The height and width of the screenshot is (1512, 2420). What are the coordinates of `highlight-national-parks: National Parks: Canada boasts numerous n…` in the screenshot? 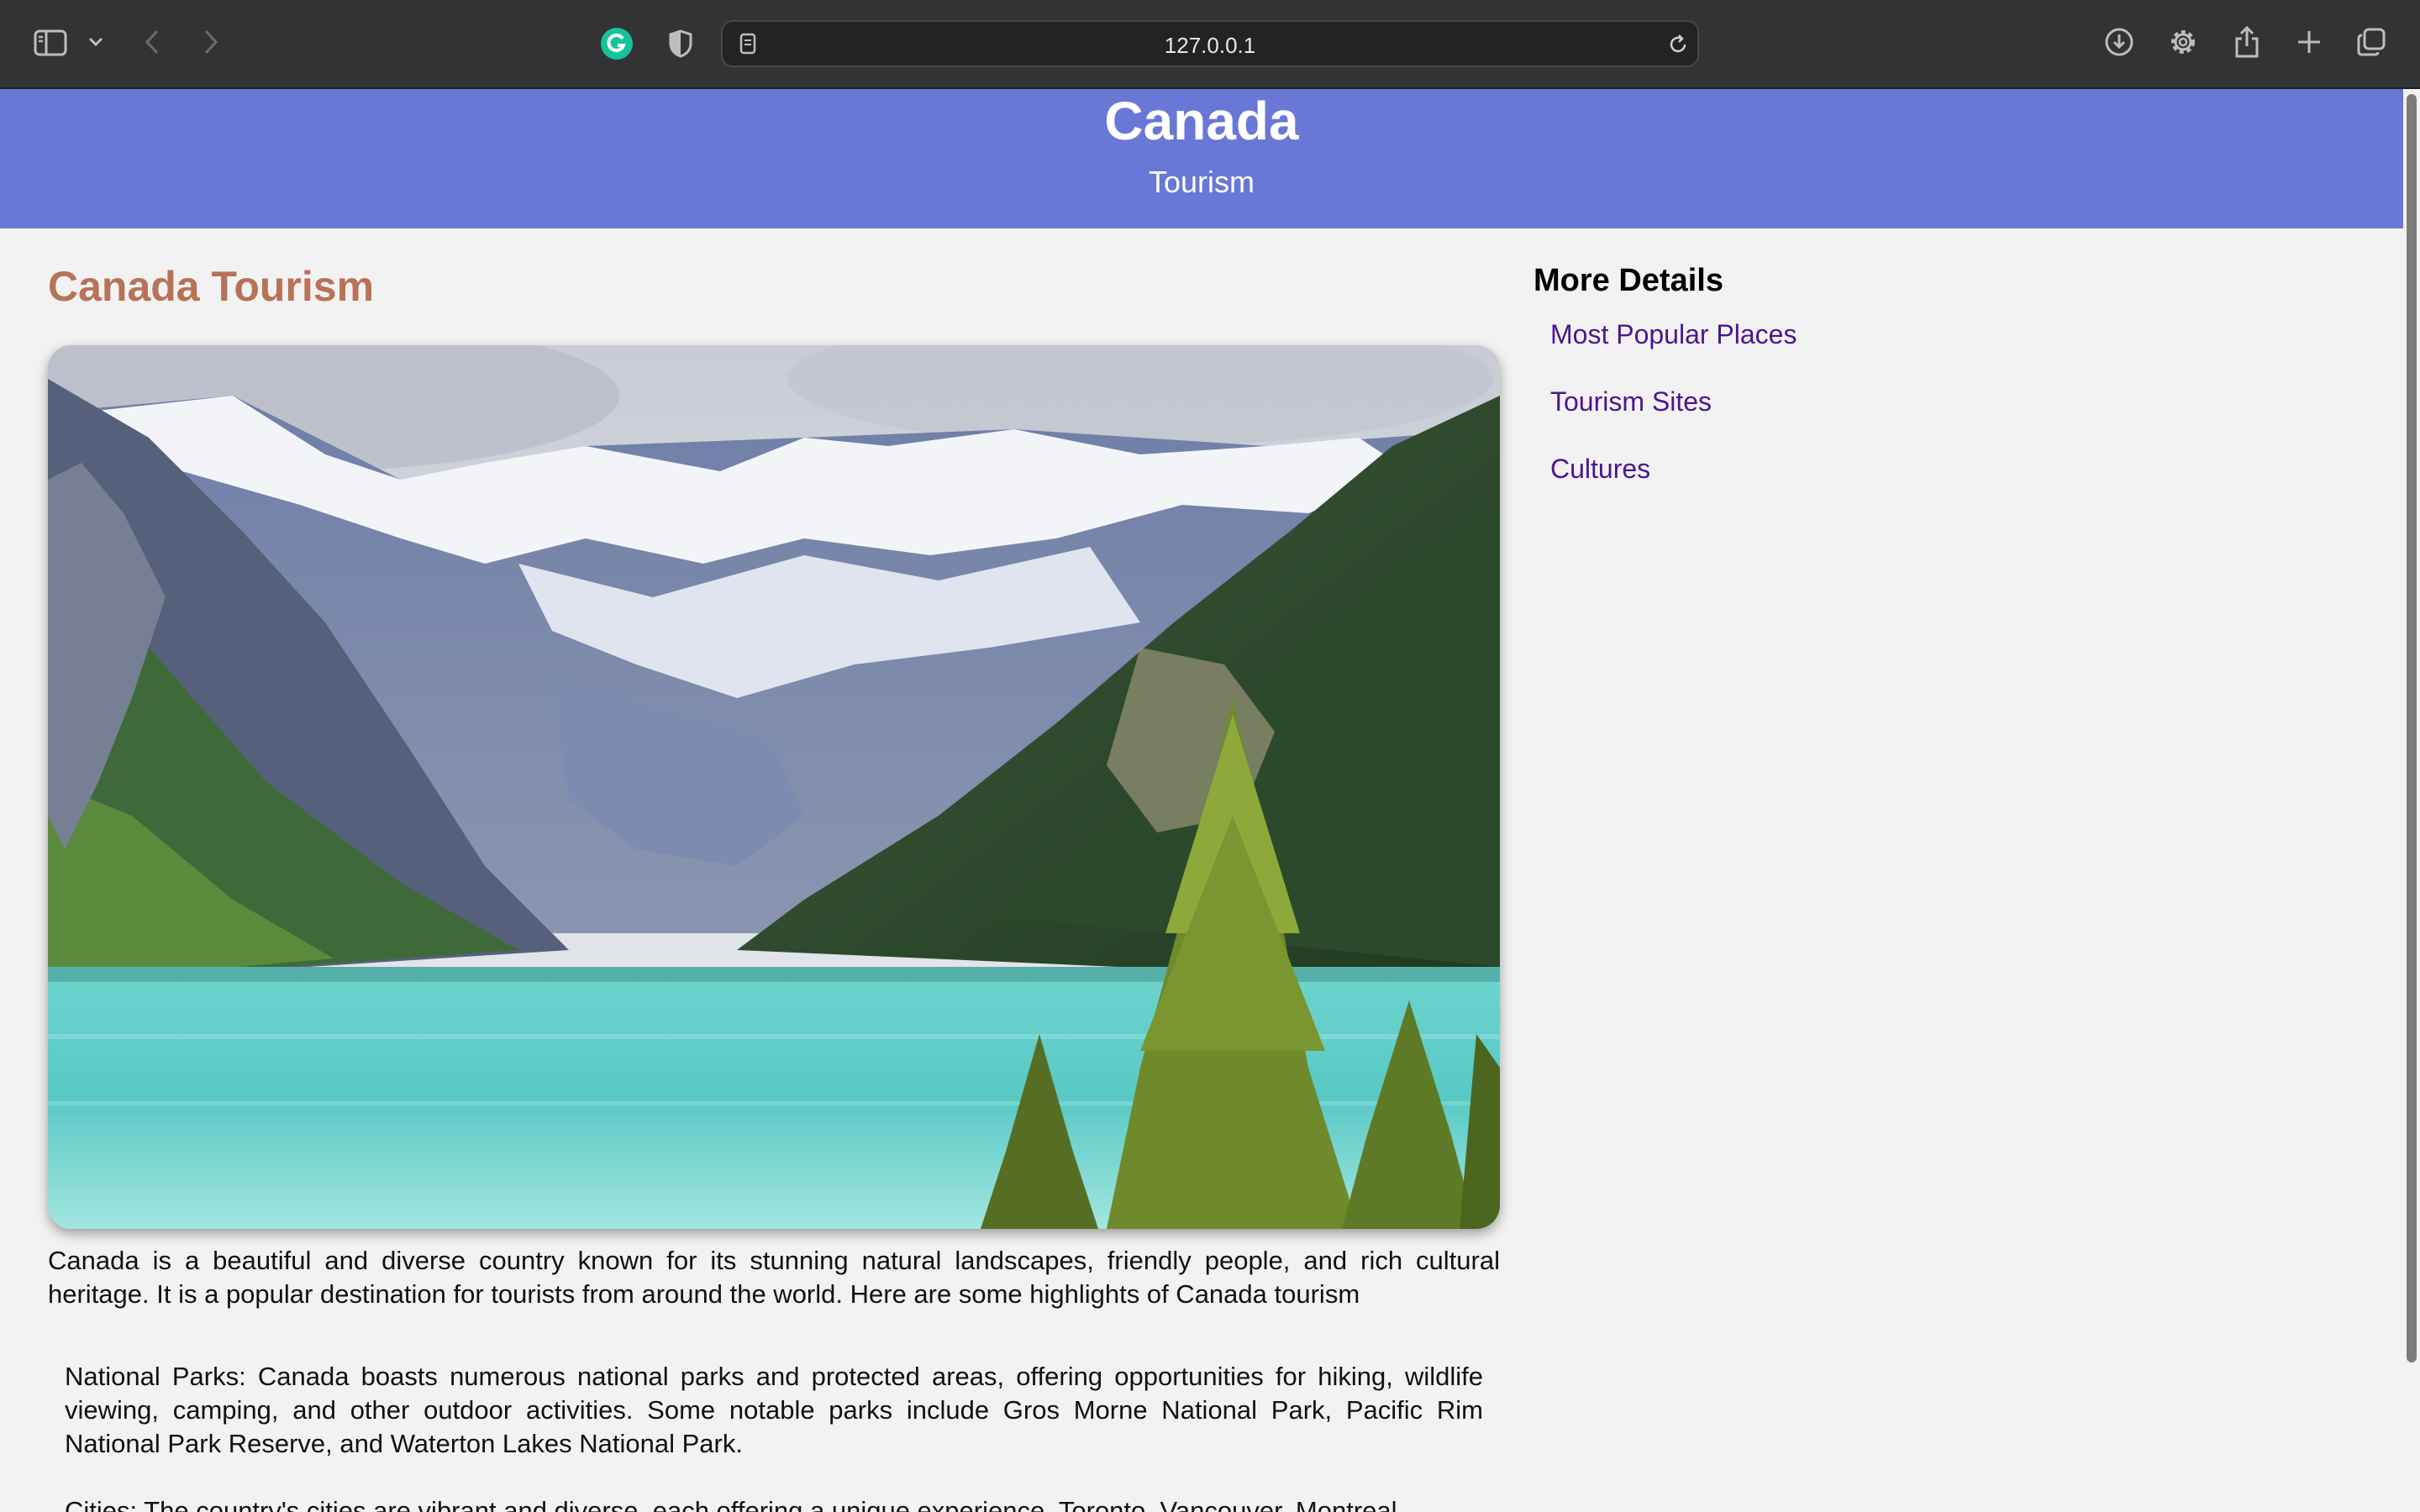 It's located at (774, 1410).